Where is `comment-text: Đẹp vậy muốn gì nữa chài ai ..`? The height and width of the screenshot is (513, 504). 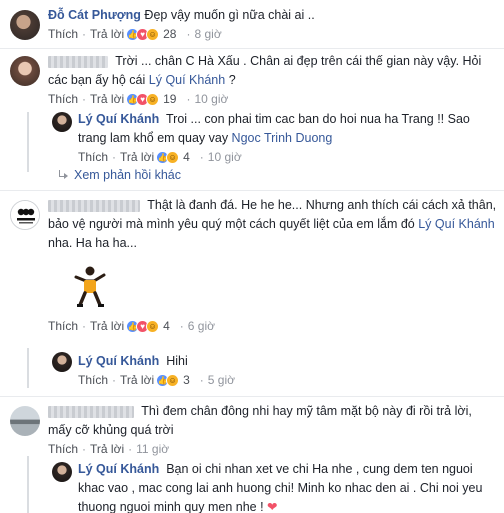 comment-text: Đẹp vậy muốn gì nữa chài ai .. is located at coordinates (229, 15).